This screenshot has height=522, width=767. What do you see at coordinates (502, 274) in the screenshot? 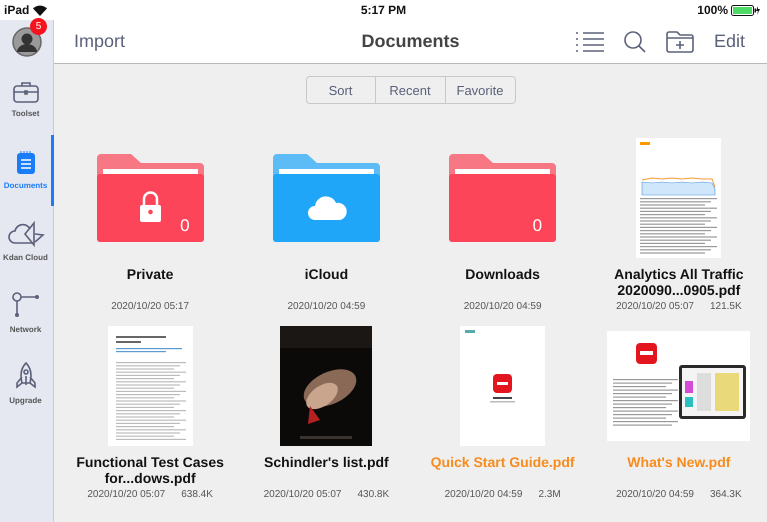
I see `file-name: Downloads` at bounding box center [502, 274].